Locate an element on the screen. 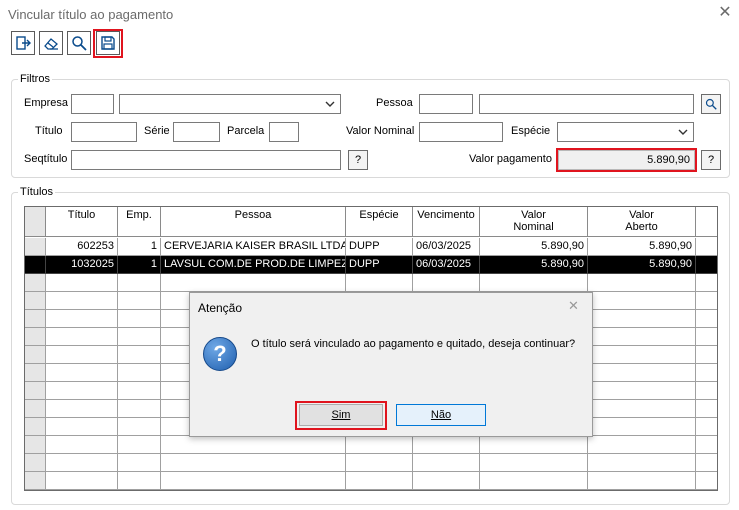 This screenshot has width=739, height=510. especie-select is located at coordinates (625, 132).